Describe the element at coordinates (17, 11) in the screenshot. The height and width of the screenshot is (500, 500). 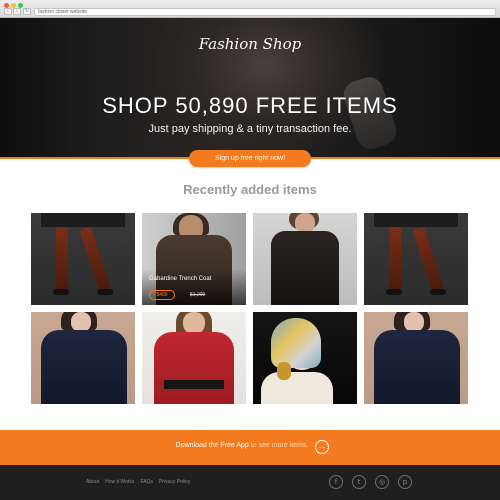
I see `forward-icon: ›` at that location.